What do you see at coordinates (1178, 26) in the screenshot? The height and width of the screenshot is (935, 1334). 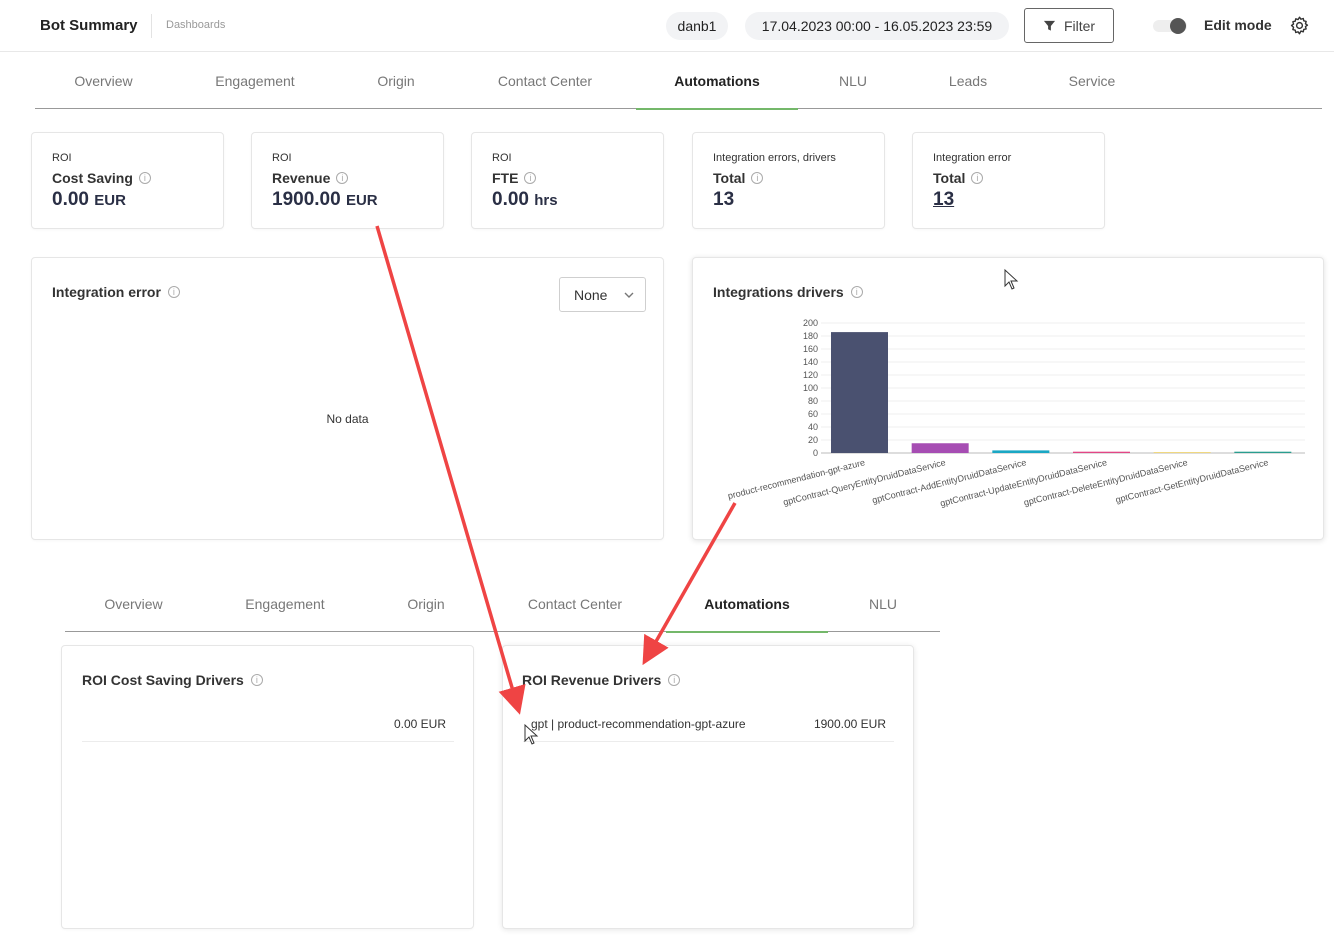 I see `toggle-knob` at bounding box center [1178, 26].